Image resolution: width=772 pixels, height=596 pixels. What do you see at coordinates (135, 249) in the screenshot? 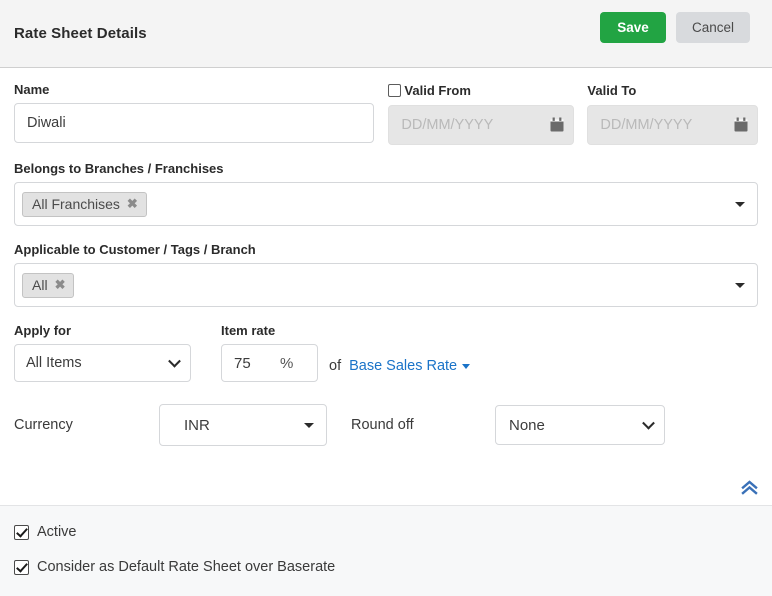
I see `applicable-label: Applicable to Customer / Tags / Branch` at bounding box center [135, 249].